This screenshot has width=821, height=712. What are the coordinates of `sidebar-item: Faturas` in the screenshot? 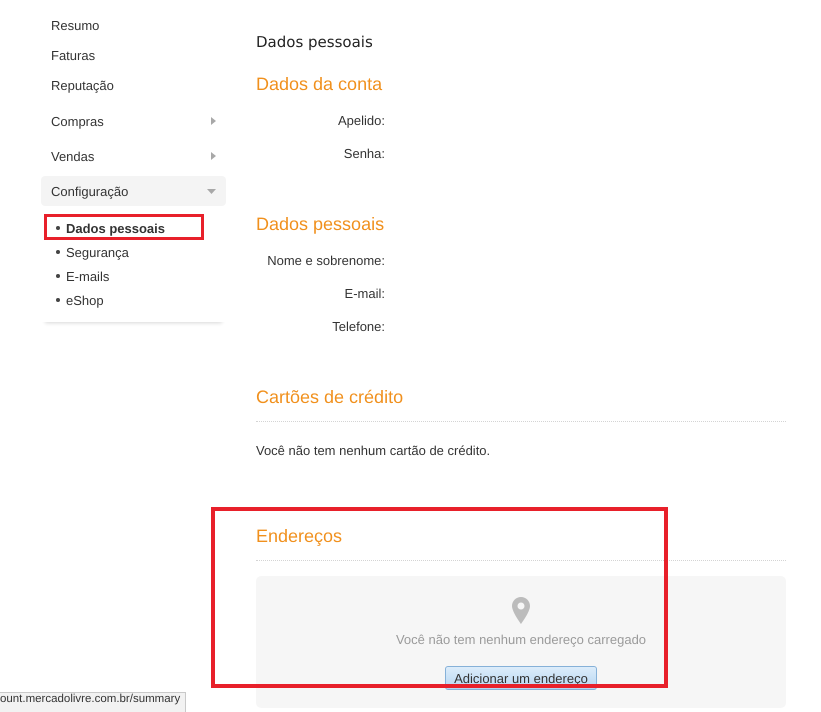 It's located at (133, 56).